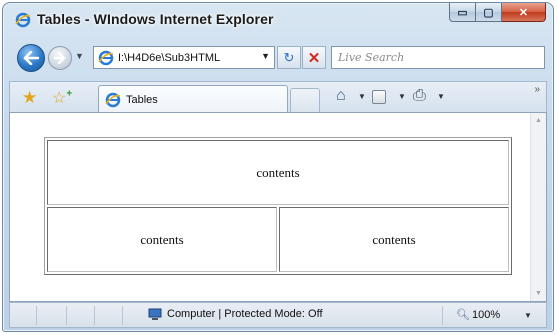  What do you see at coordinates (62, 98) in the screenshot?
I see `add-favorites-icon: ☆+` at bounding box center [62, 98].